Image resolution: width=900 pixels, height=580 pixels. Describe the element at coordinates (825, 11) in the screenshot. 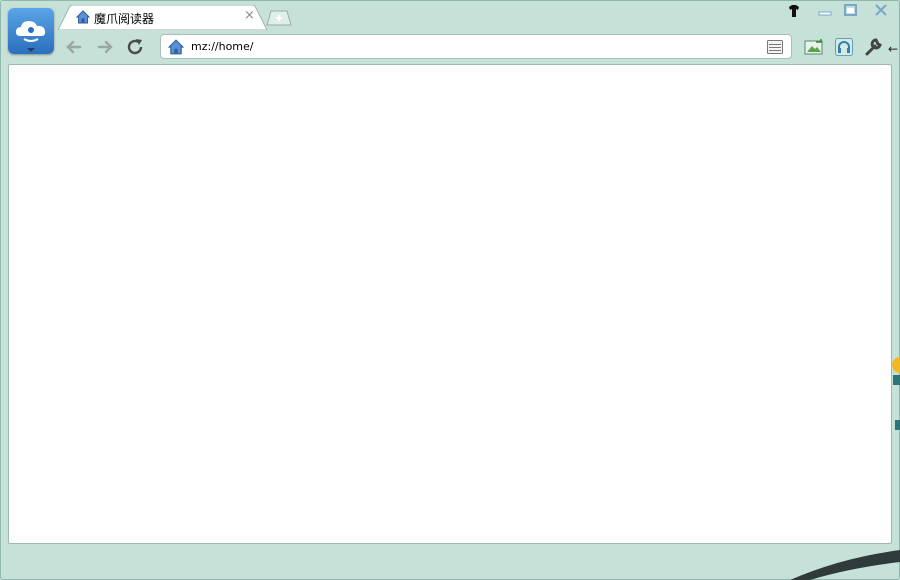

I see `minimize-icon` at that location.